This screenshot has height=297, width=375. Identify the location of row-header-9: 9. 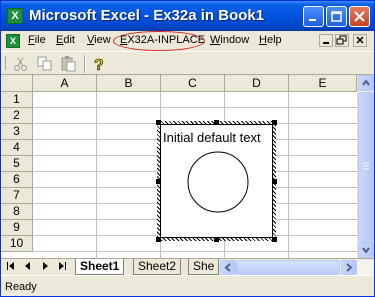
(17, 228).